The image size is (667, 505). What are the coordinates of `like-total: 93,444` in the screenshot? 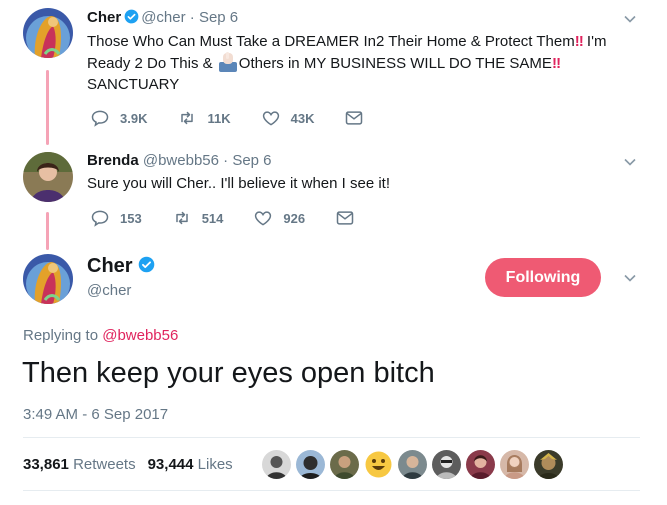 It's located at (170, 464).